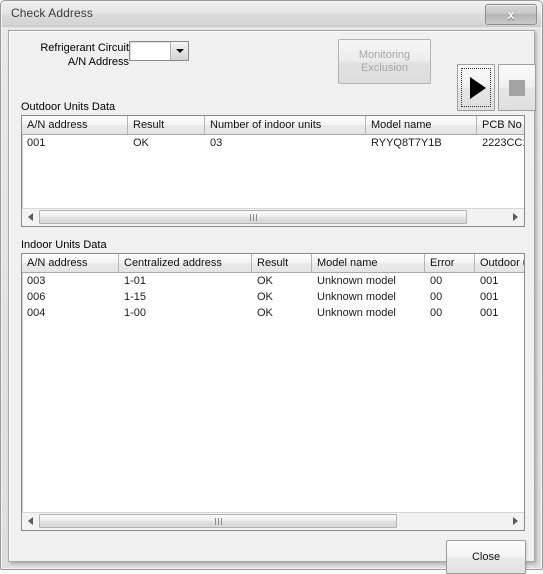 This screenshot has height=574, width=543. What do you see at coordinates (84, 48) in the screenshot?
I see `refrigerant-circuit-label-line1: Refrigerant Circuit` at bounding box center [84, 48].